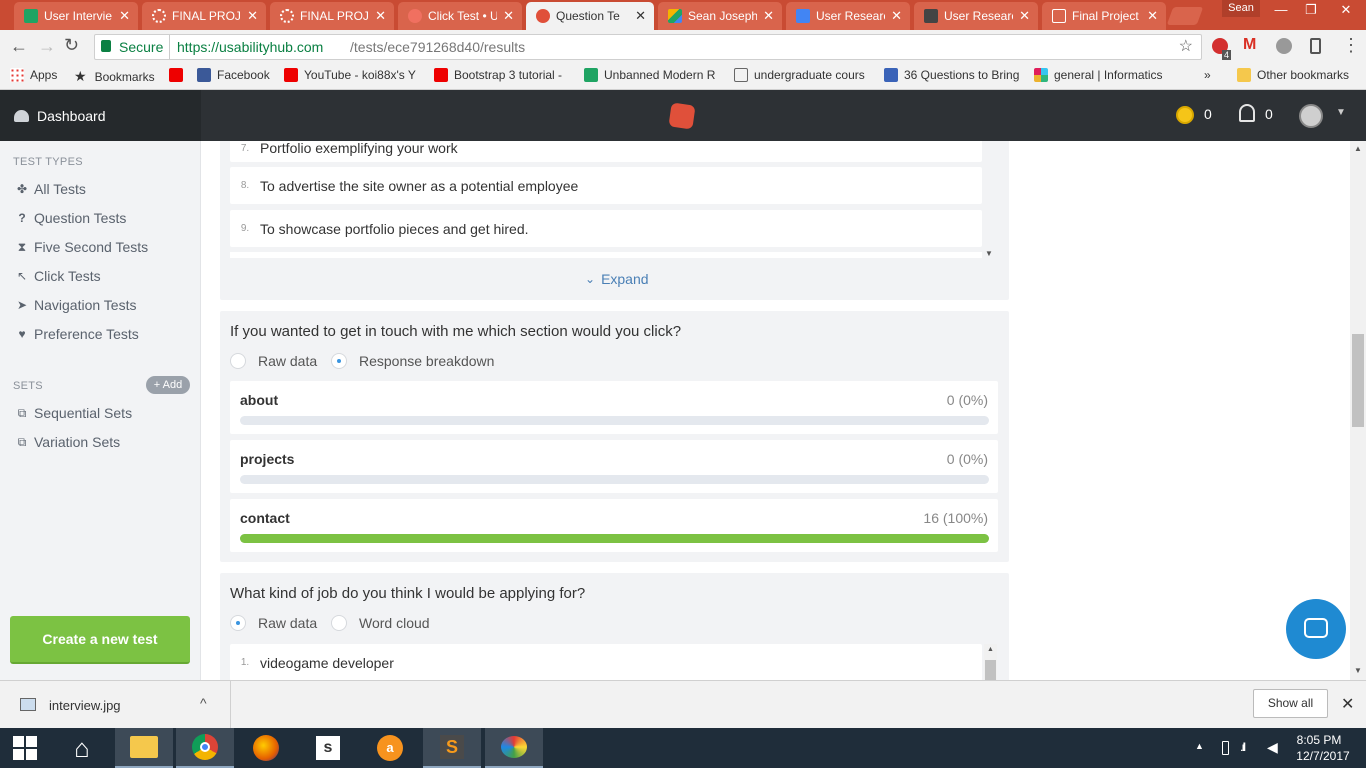  Describe the element at coordinates (82, 748) in the screenshot. I see `home-icon: ⌂` at that location.